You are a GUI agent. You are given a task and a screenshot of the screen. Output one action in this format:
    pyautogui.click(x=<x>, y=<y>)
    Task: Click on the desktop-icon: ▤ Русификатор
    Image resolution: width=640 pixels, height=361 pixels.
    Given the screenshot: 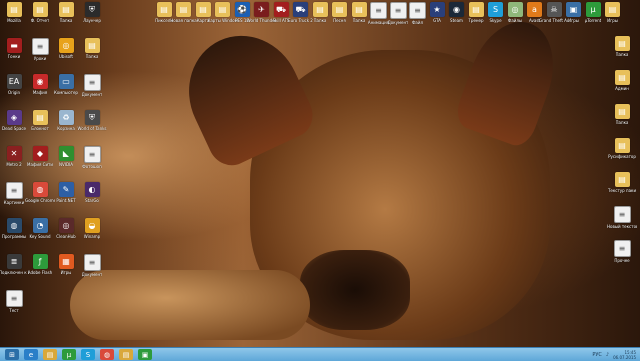 What is the action you would take?
    pyautogui.click(x=622, y=153)
    